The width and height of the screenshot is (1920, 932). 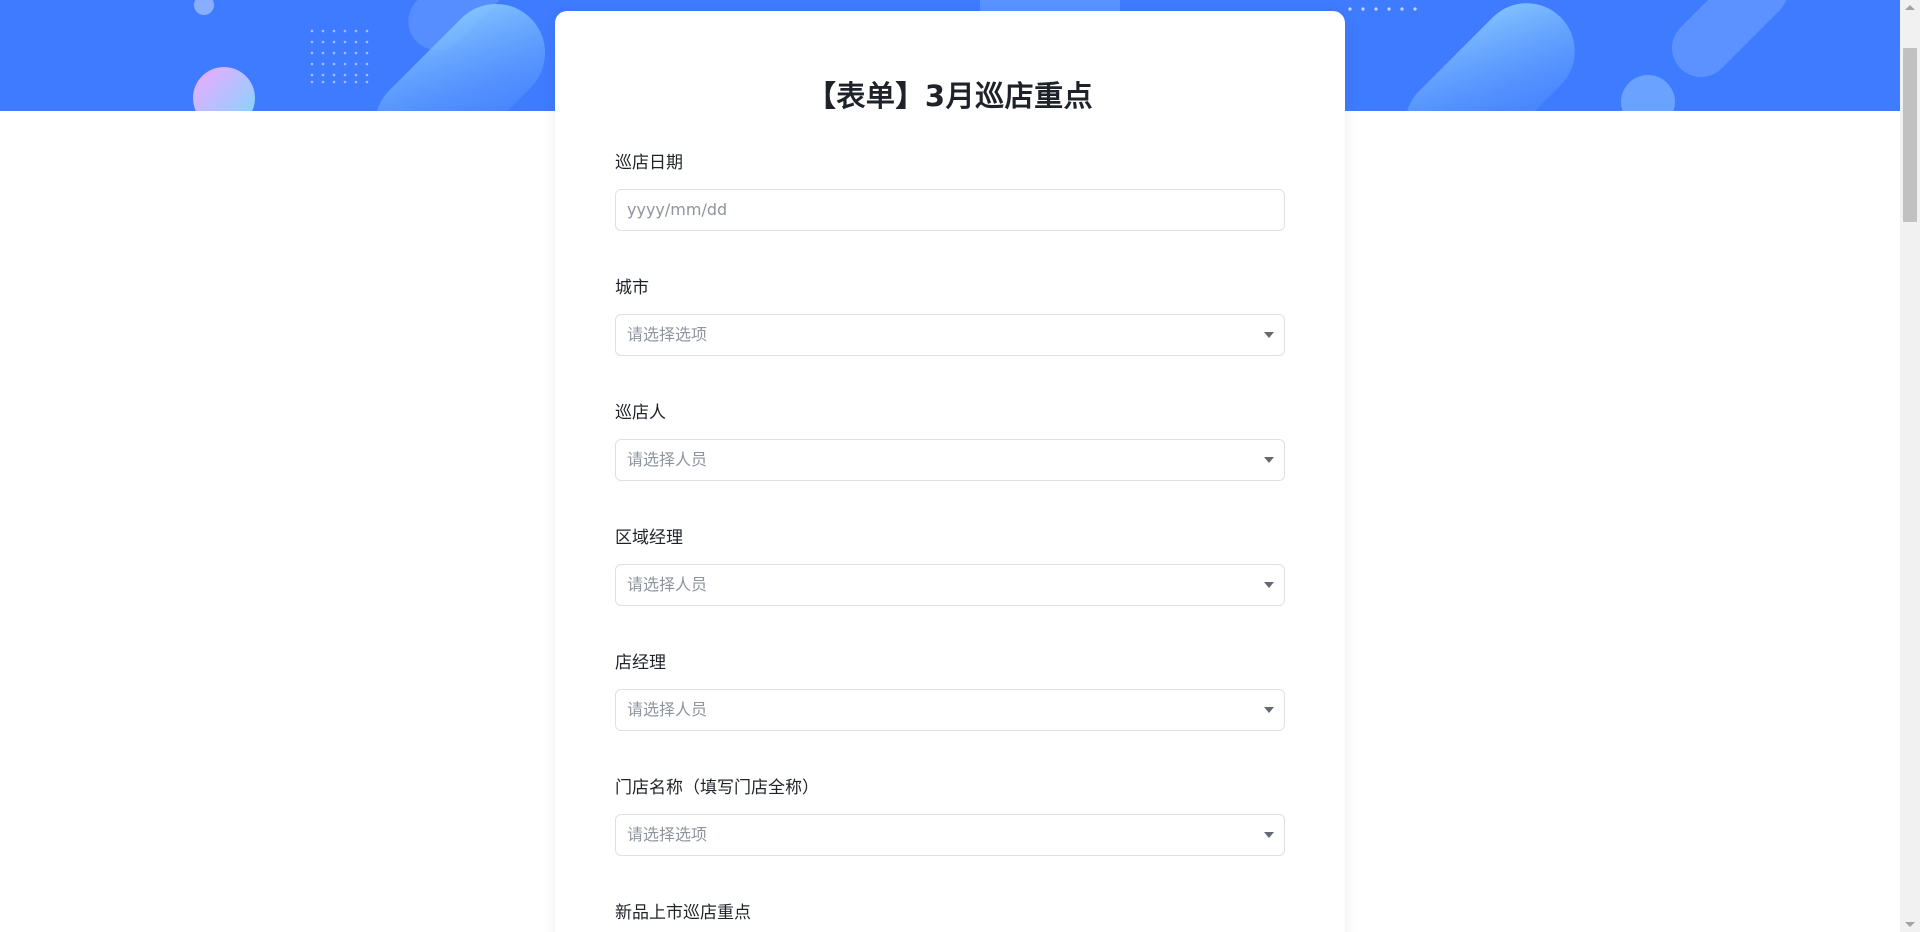 What do you see at coordinates (632, 288) in the screenshot?
I see `field-label: 城市` at bounding box center [632, 288].